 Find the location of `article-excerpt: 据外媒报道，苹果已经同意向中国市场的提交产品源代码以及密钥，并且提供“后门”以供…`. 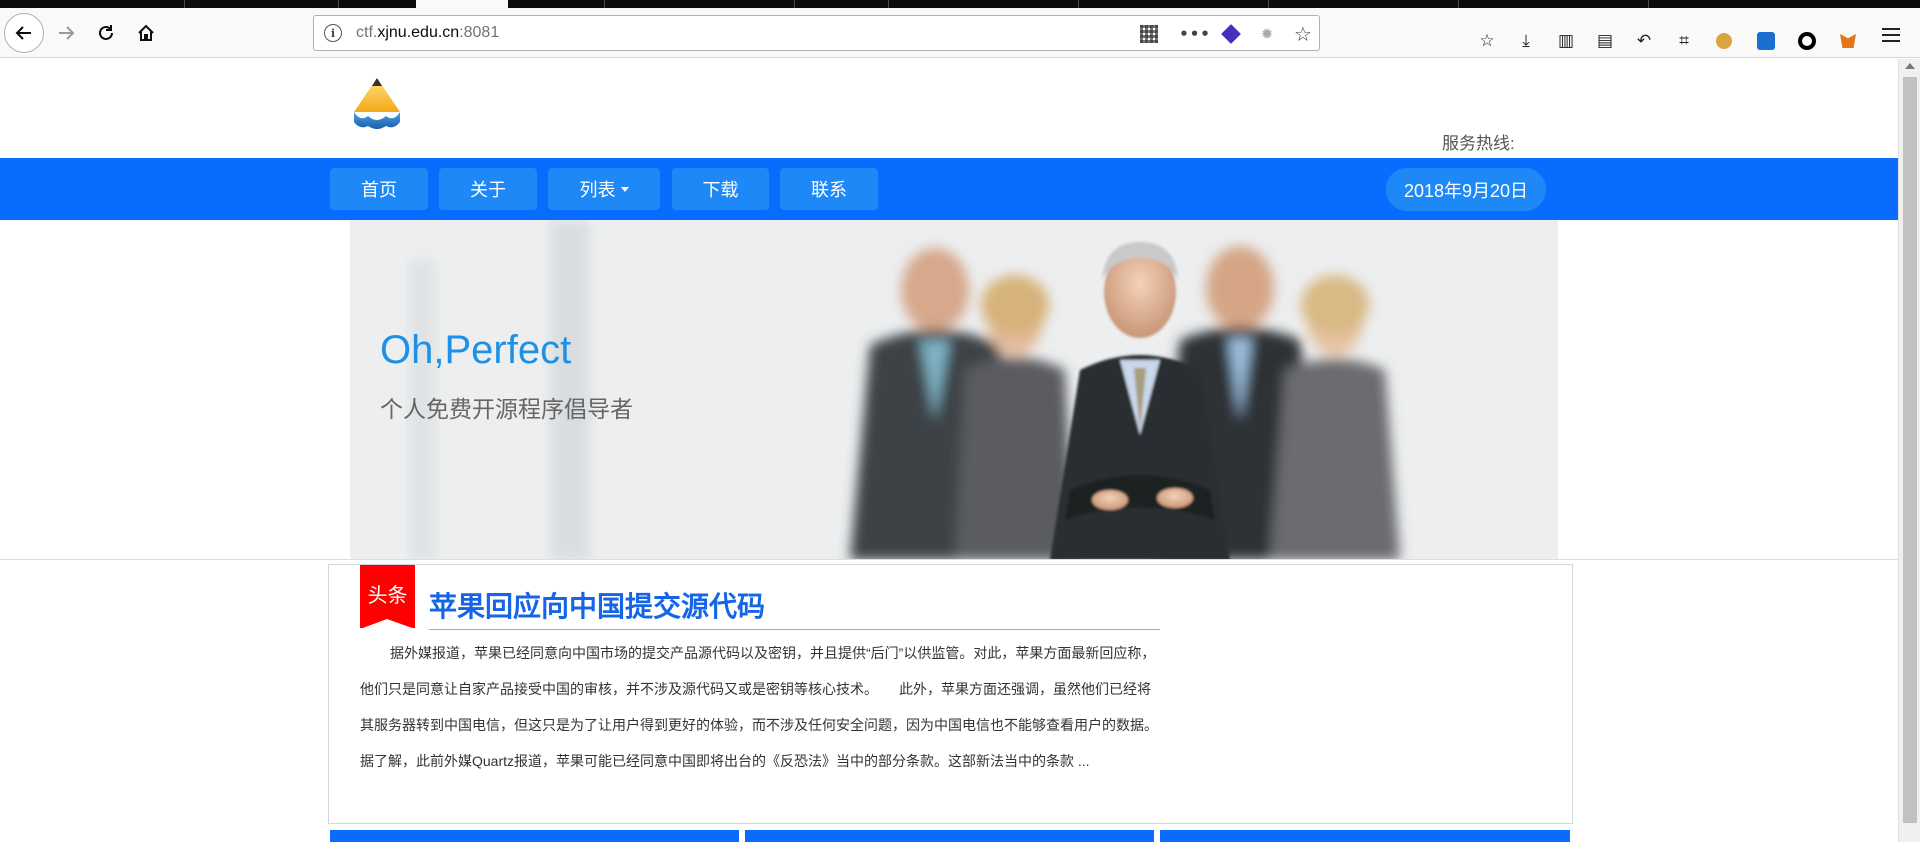

article-excerpt: 据外媒报道，苹果已经同意向中国市场的提交产品源代码以及密钥，并且提供“后门”以供… is located at coordinates (769, 707).